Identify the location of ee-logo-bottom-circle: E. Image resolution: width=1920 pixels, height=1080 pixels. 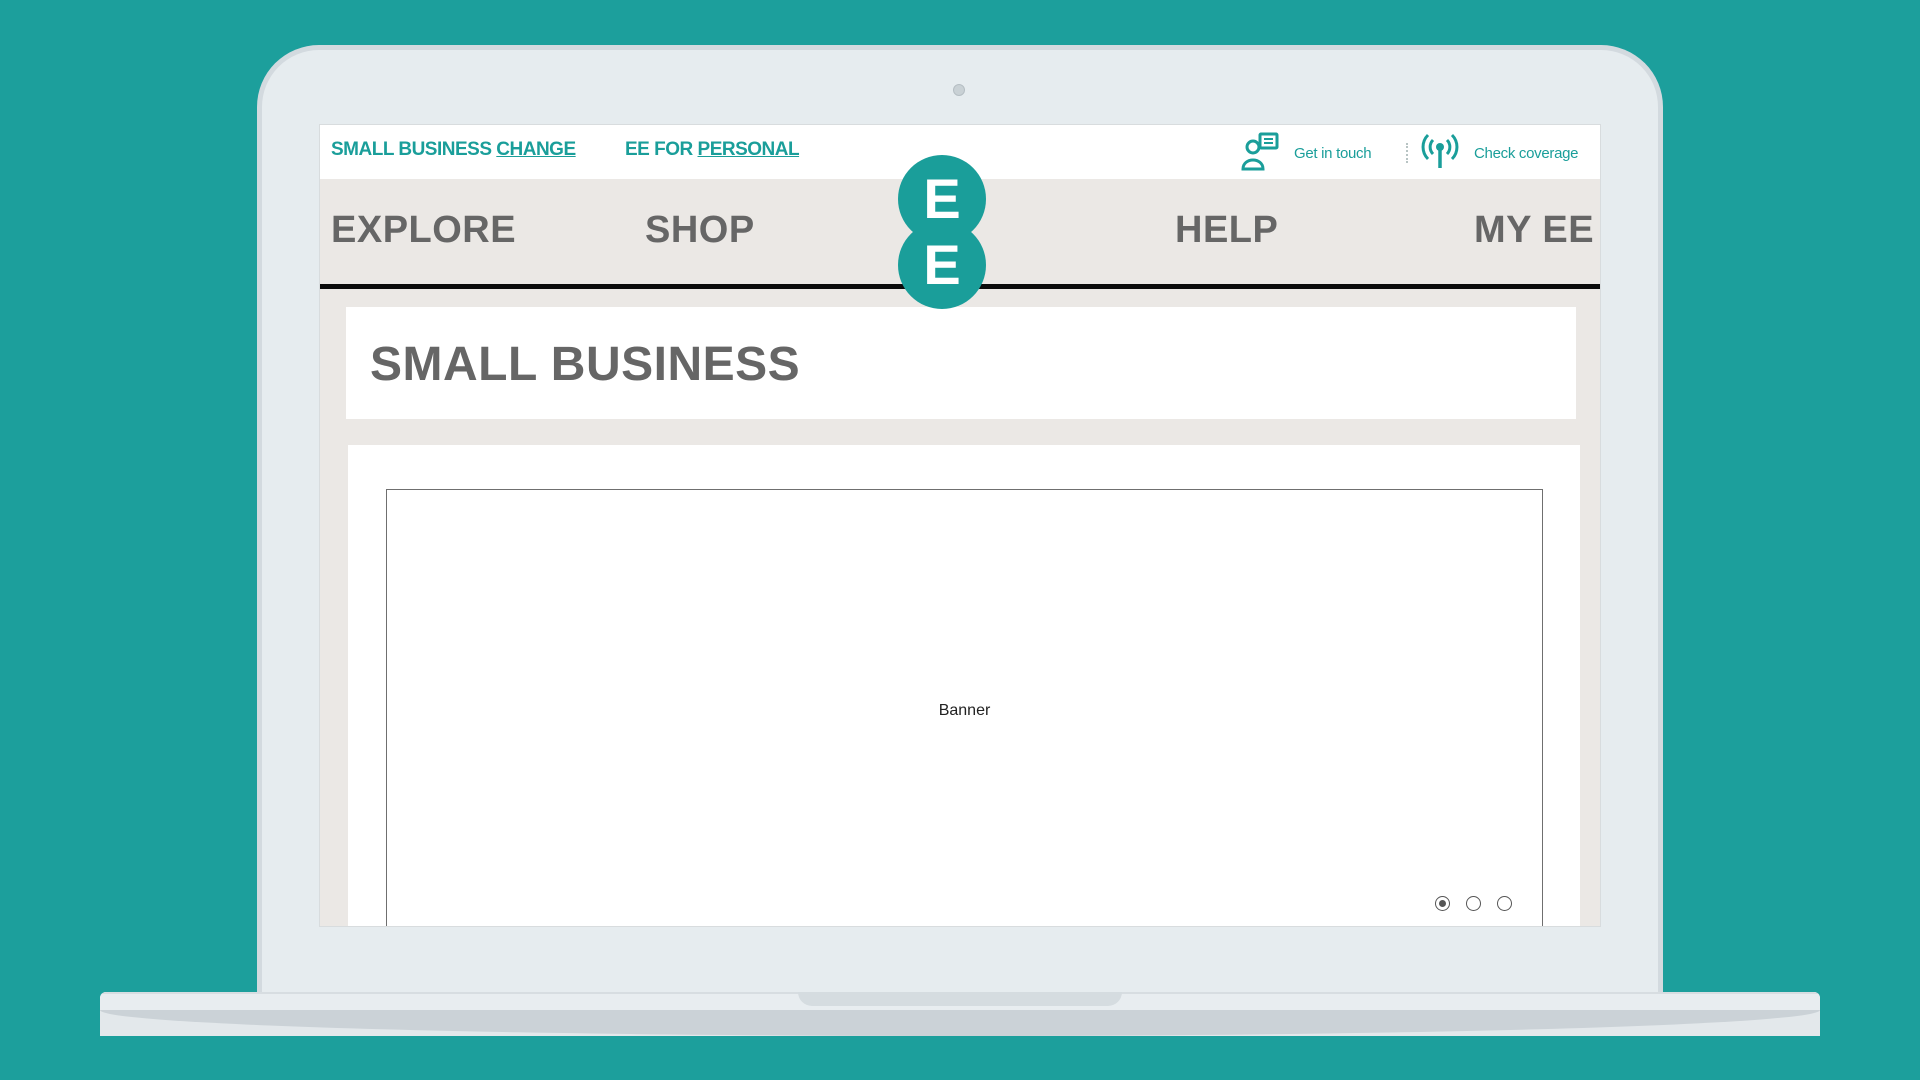
(942, 265).